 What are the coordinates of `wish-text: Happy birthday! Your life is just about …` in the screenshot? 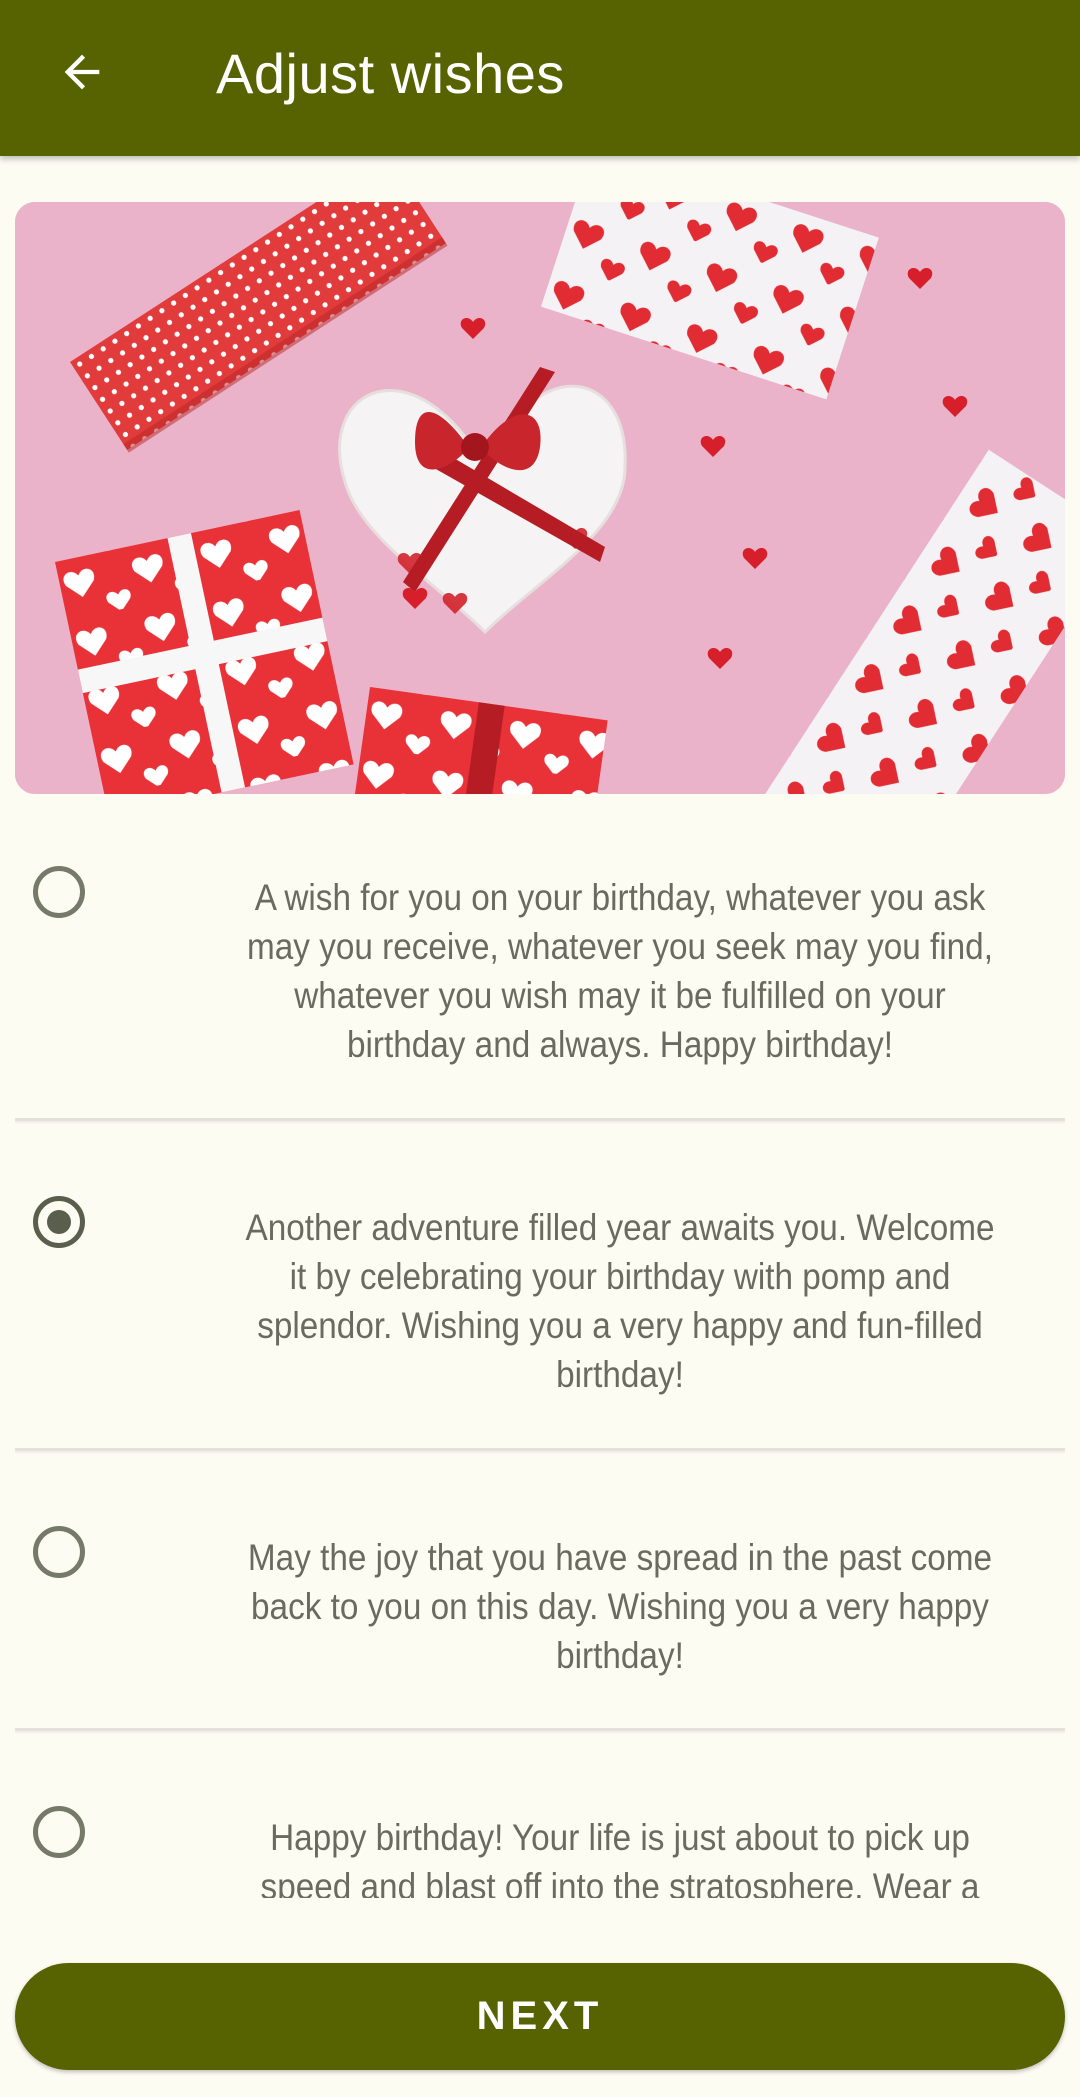 It's located at (620, 1857).